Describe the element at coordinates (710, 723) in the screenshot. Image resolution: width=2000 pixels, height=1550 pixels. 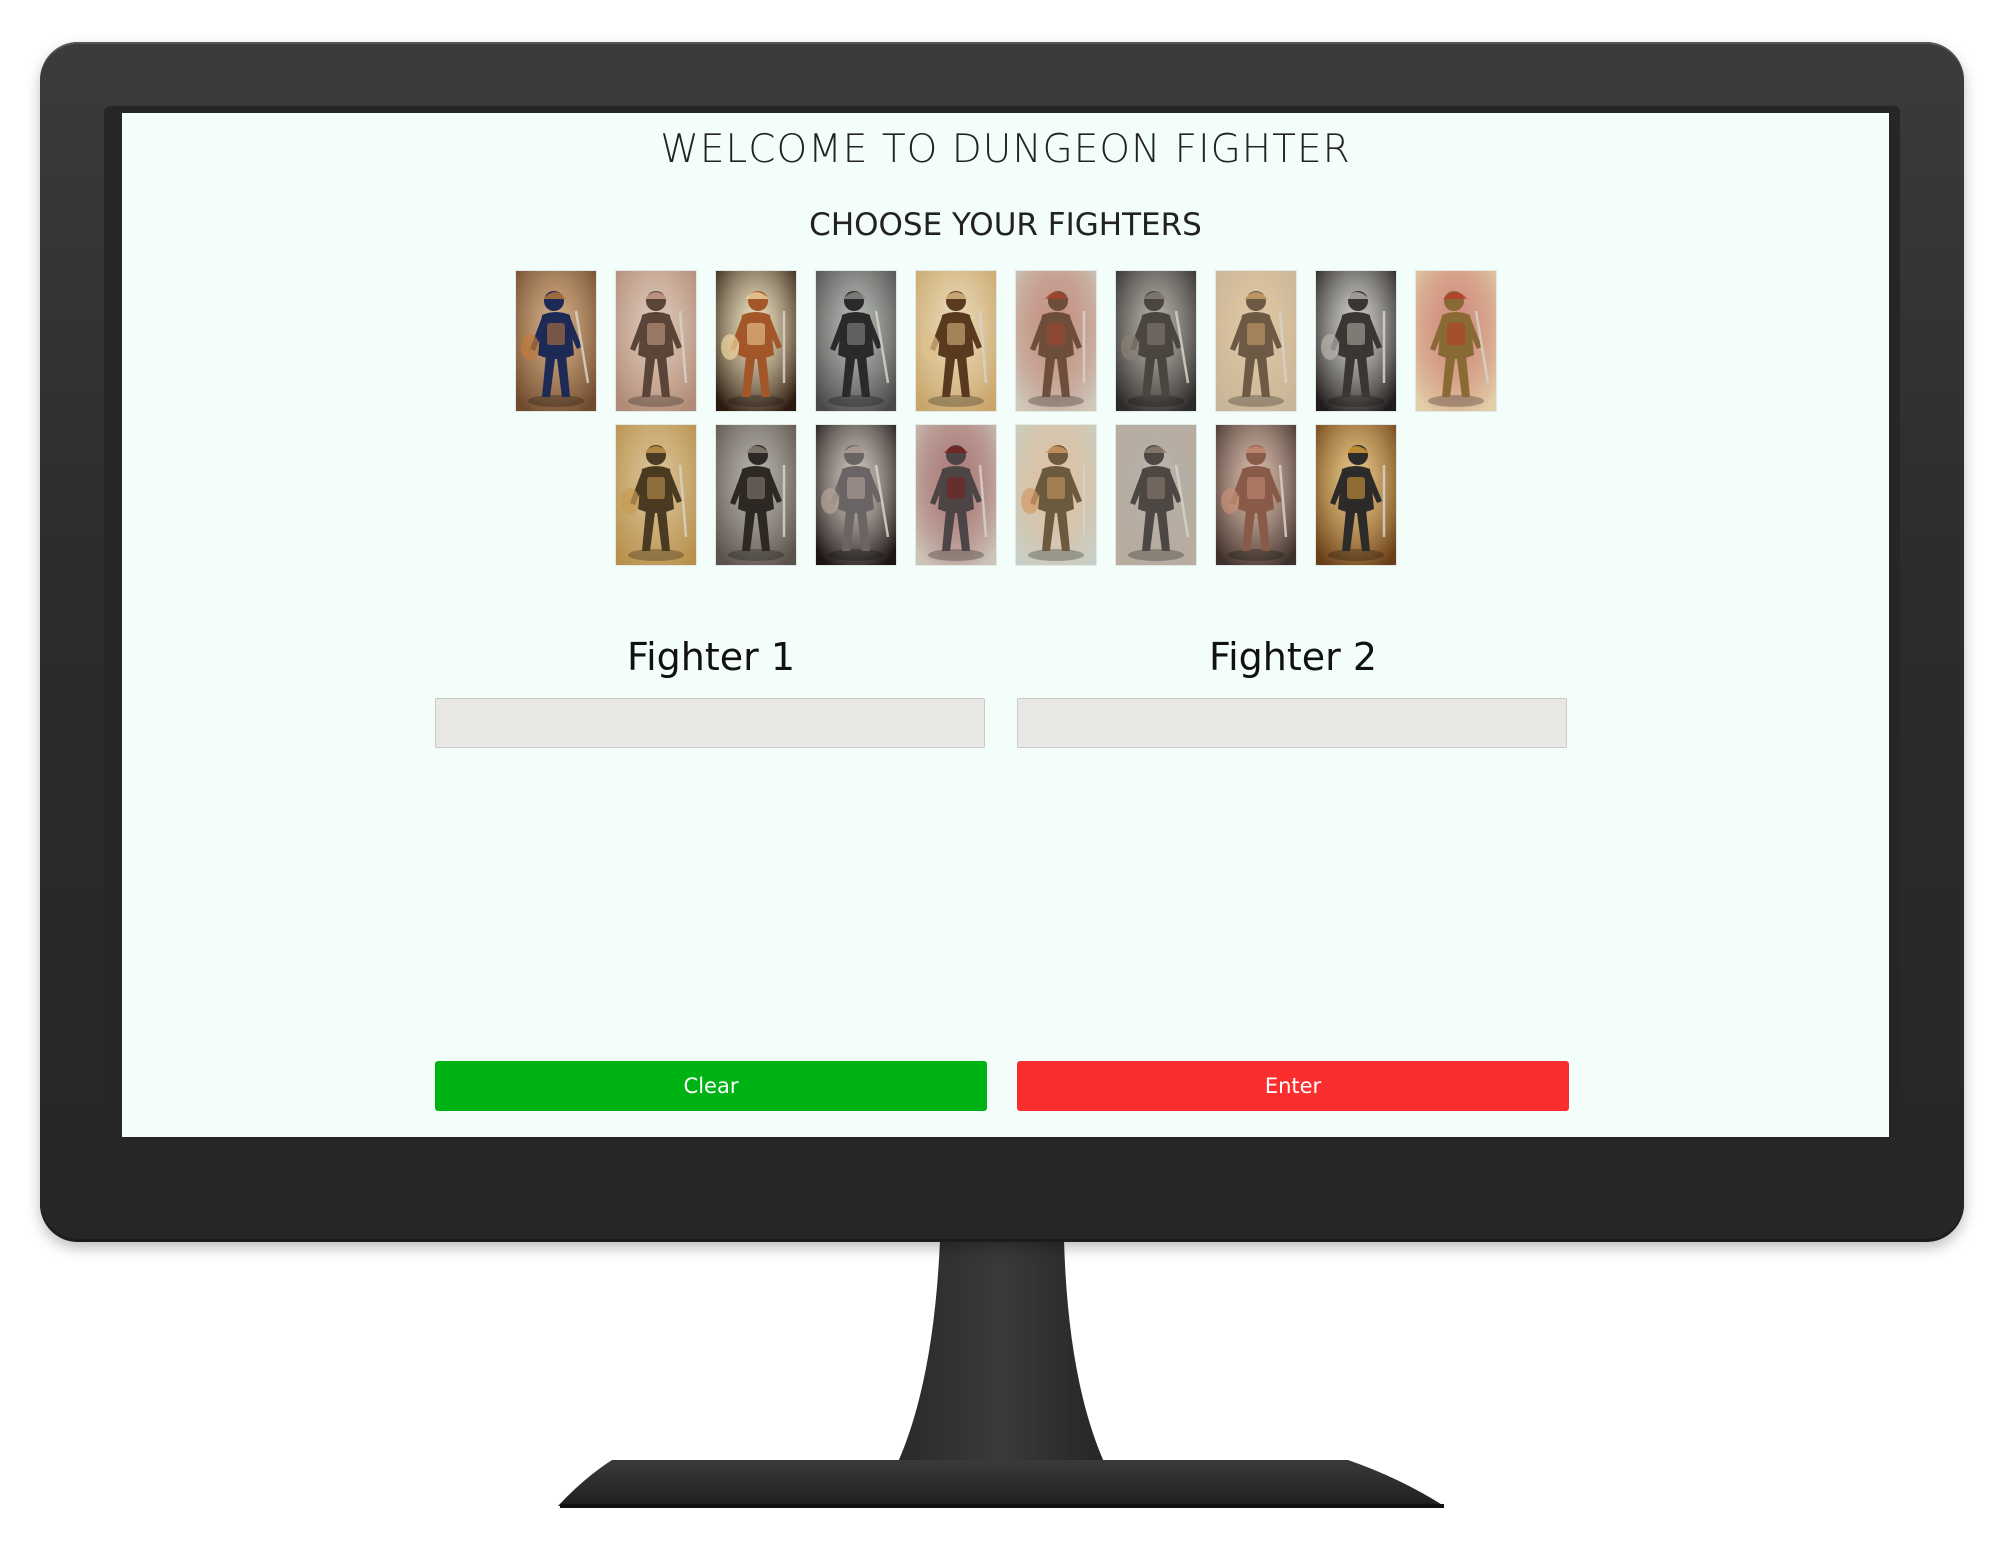
I see `fighter-1-field` at that location.